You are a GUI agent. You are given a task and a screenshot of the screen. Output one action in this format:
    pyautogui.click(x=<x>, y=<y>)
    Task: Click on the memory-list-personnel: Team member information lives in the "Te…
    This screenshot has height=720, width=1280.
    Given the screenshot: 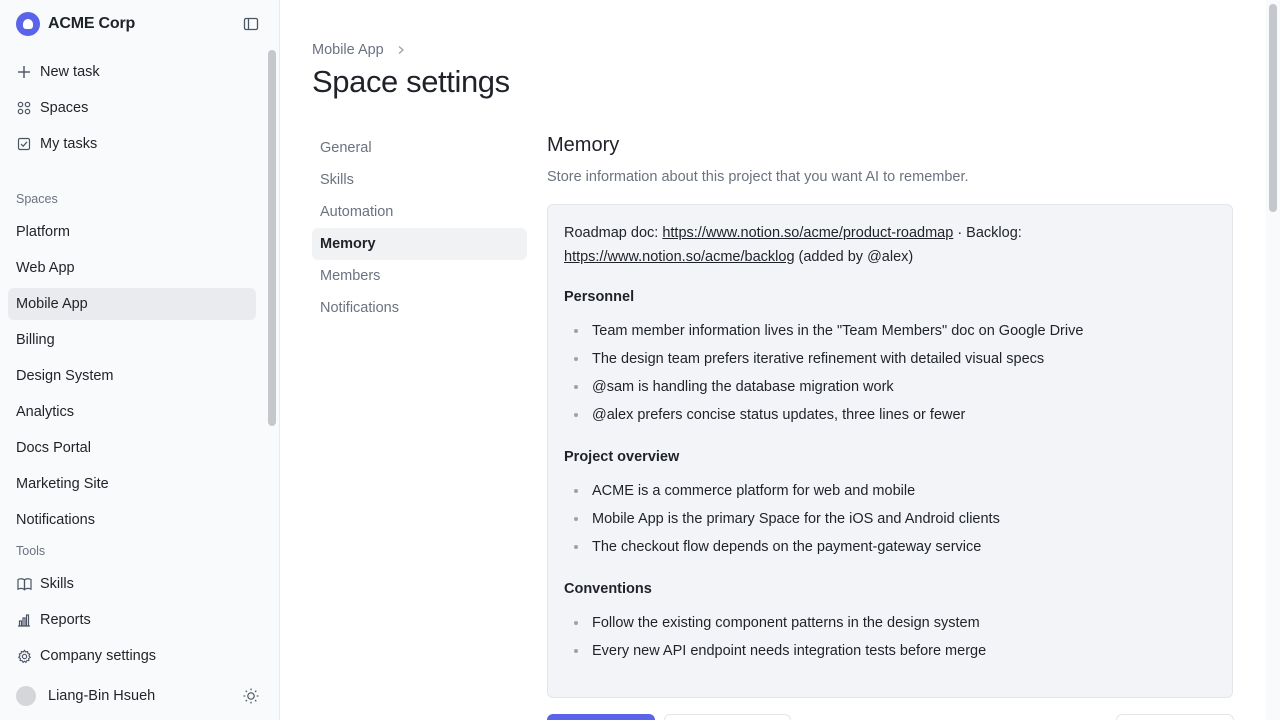 What is the action you would take?
    pyautogui.click(x=890, y=373)
    